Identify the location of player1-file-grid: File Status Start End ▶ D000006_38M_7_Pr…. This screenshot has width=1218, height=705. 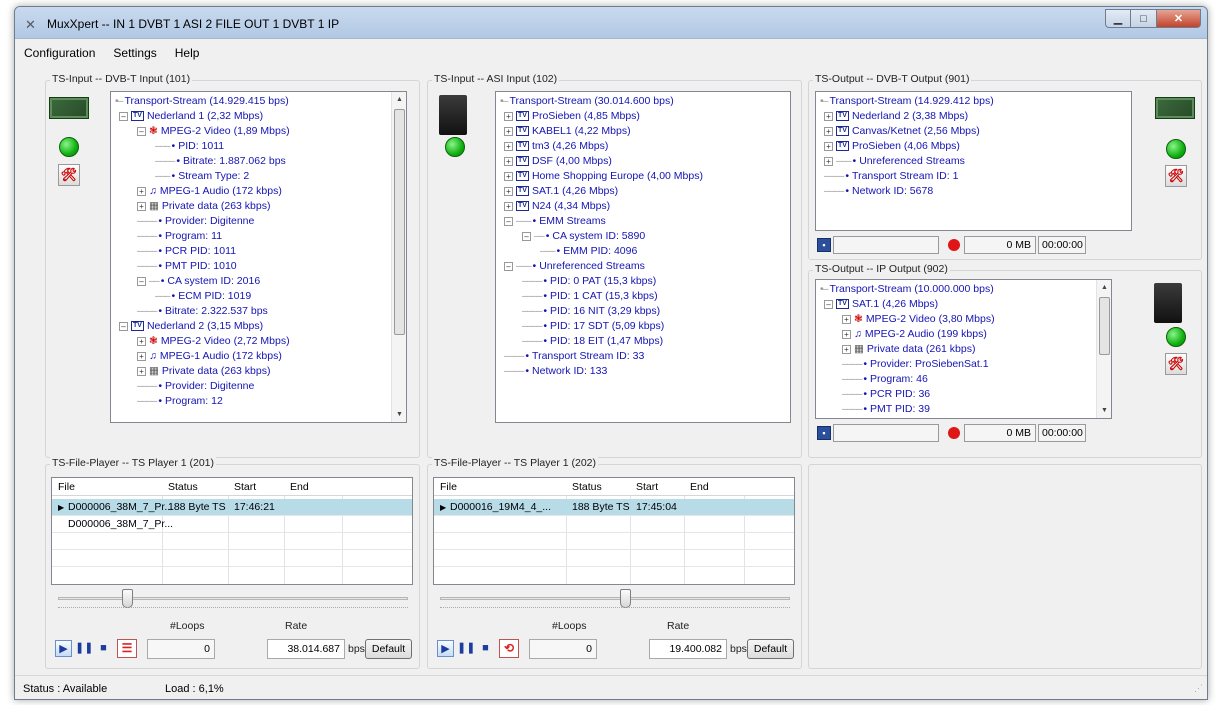
(232, 531).